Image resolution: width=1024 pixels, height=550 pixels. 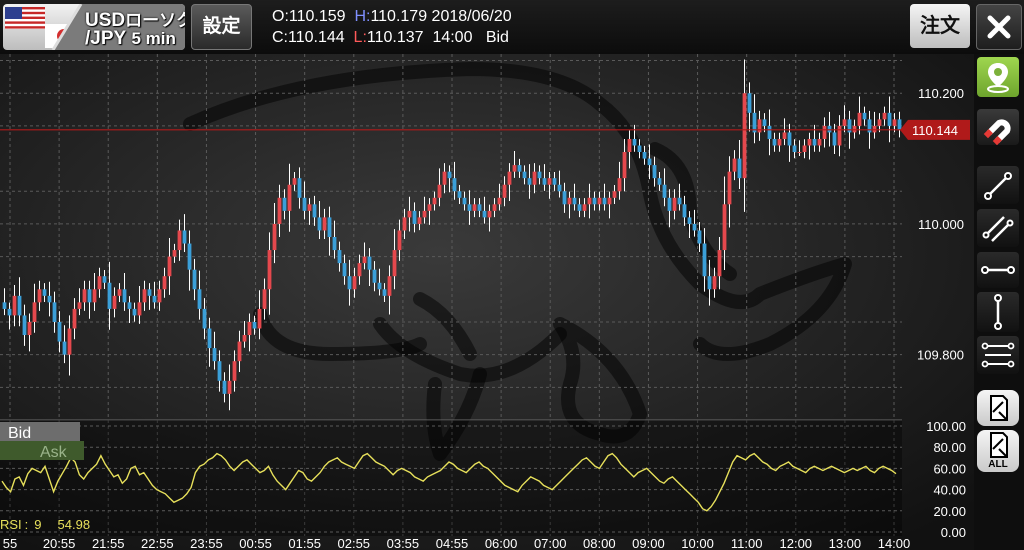 I want to click on time-tick-label: 14:00, so click(x=894, y=543).